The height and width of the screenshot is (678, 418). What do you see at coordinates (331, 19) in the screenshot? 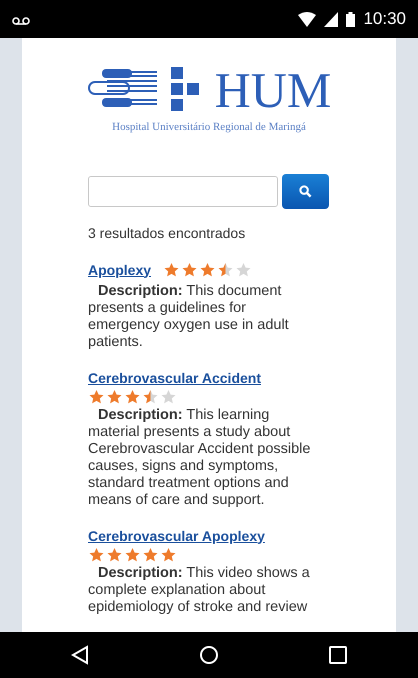
I see `signal-icon` at bounding box center [331, 19].